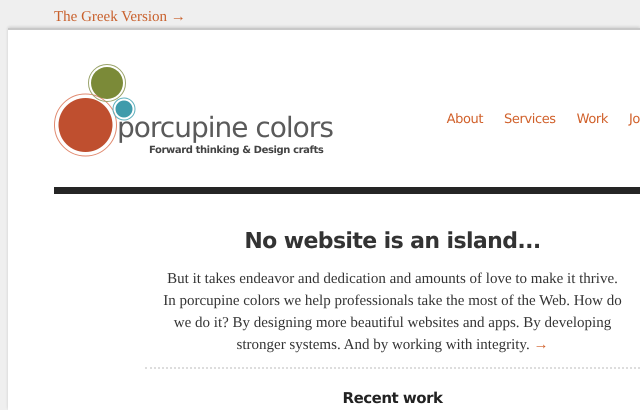 The image size is (640, 410). Describe the element at coordinates (225, 128) in the screenshot. I see `logo-name: porcupine colors` at that location.